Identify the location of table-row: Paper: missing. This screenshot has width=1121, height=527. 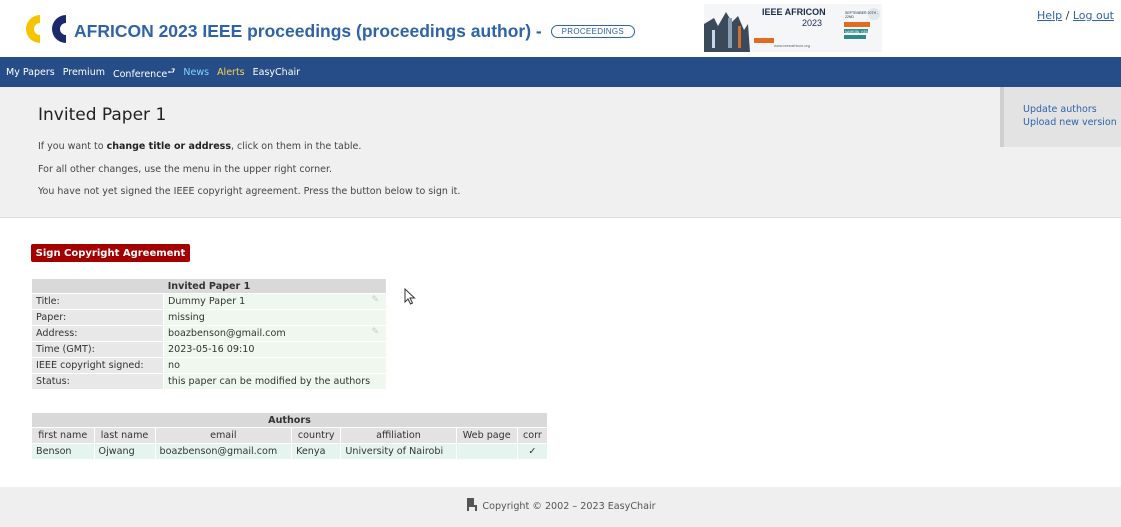
(209, 317).